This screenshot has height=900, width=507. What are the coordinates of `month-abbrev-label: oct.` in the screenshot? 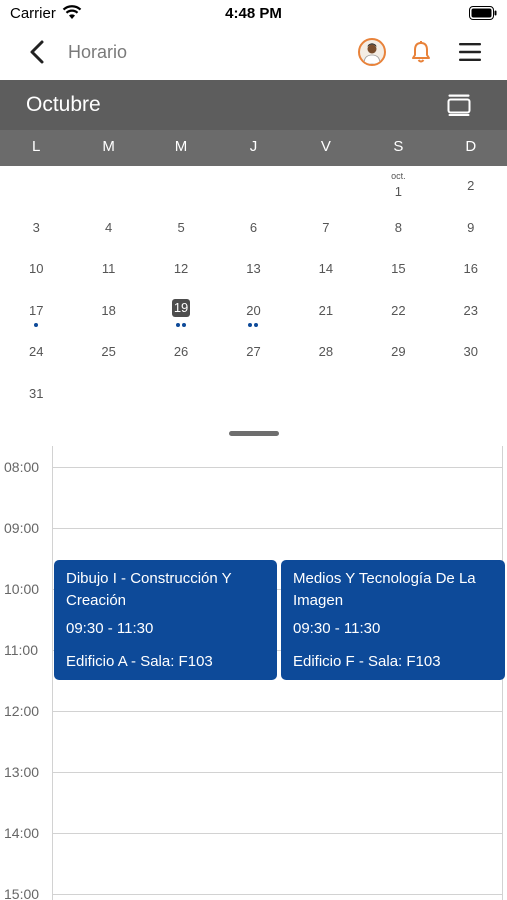 It's located at (398, 176).